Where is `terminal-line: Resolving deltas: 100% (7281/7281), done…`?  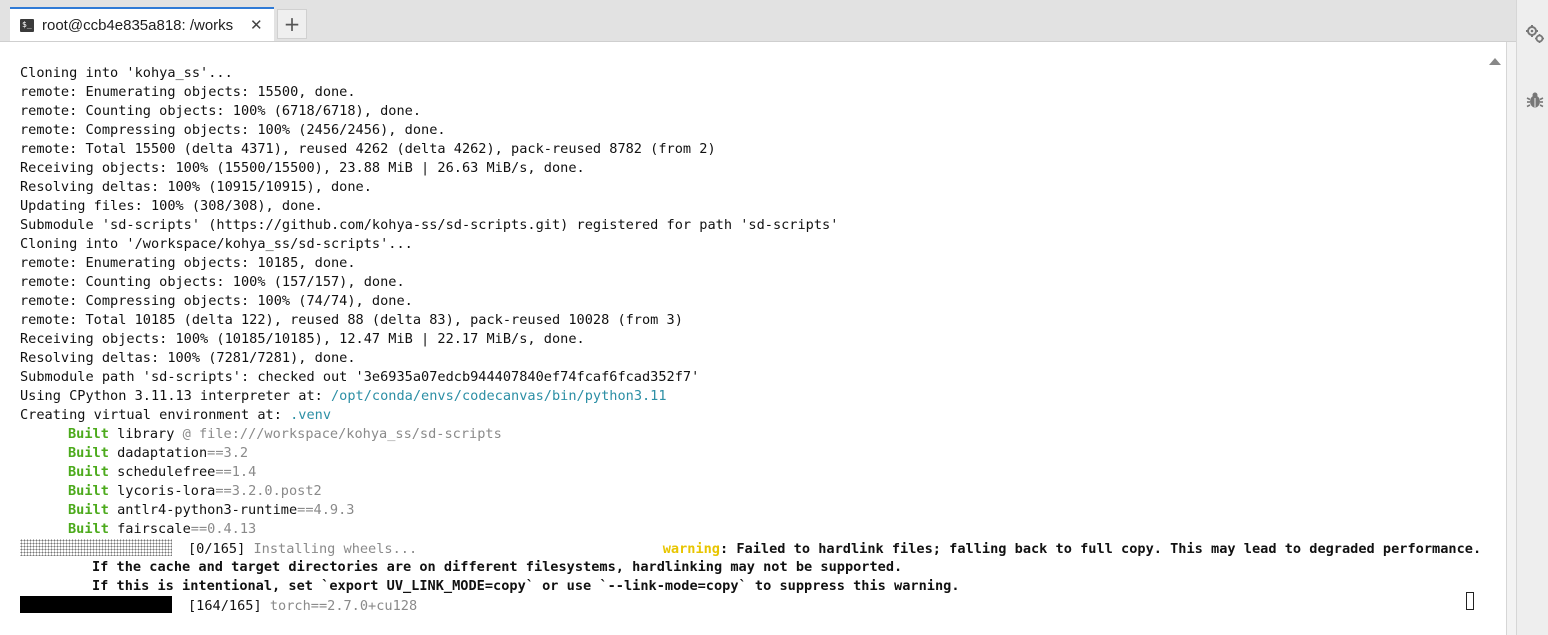 terminal-line: Resolving deltas: 100% (7281/7281), done… is located at coordinates (750, 358).